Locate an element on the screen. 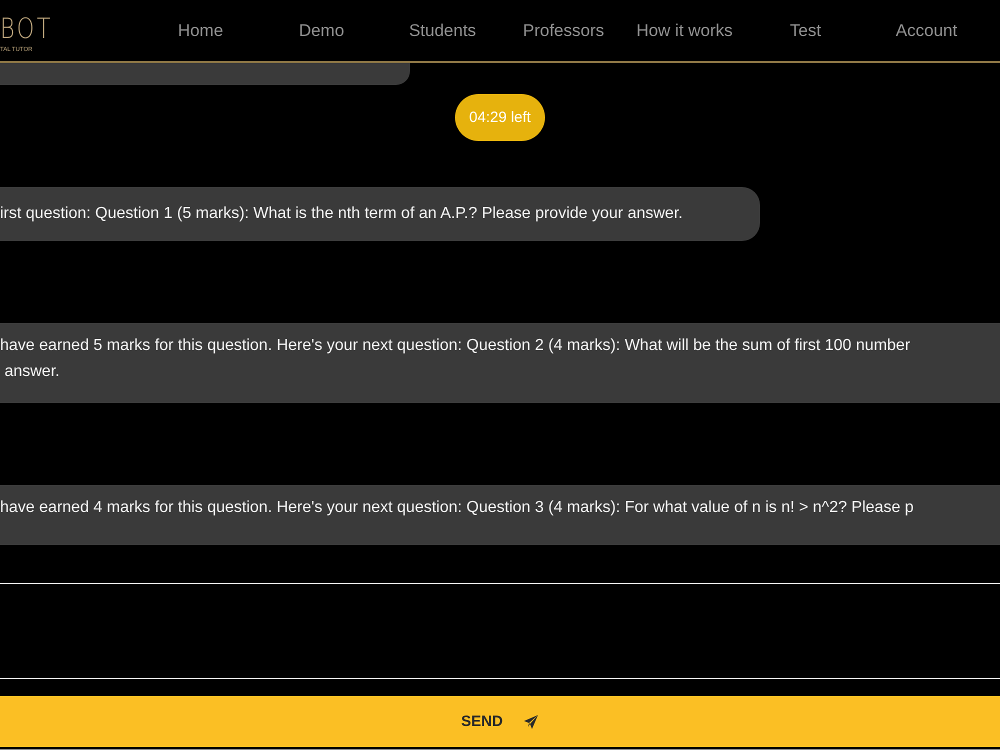 This screenshot has height=750, width=1000. nav-link: Students is located at coordinates (442, 30).